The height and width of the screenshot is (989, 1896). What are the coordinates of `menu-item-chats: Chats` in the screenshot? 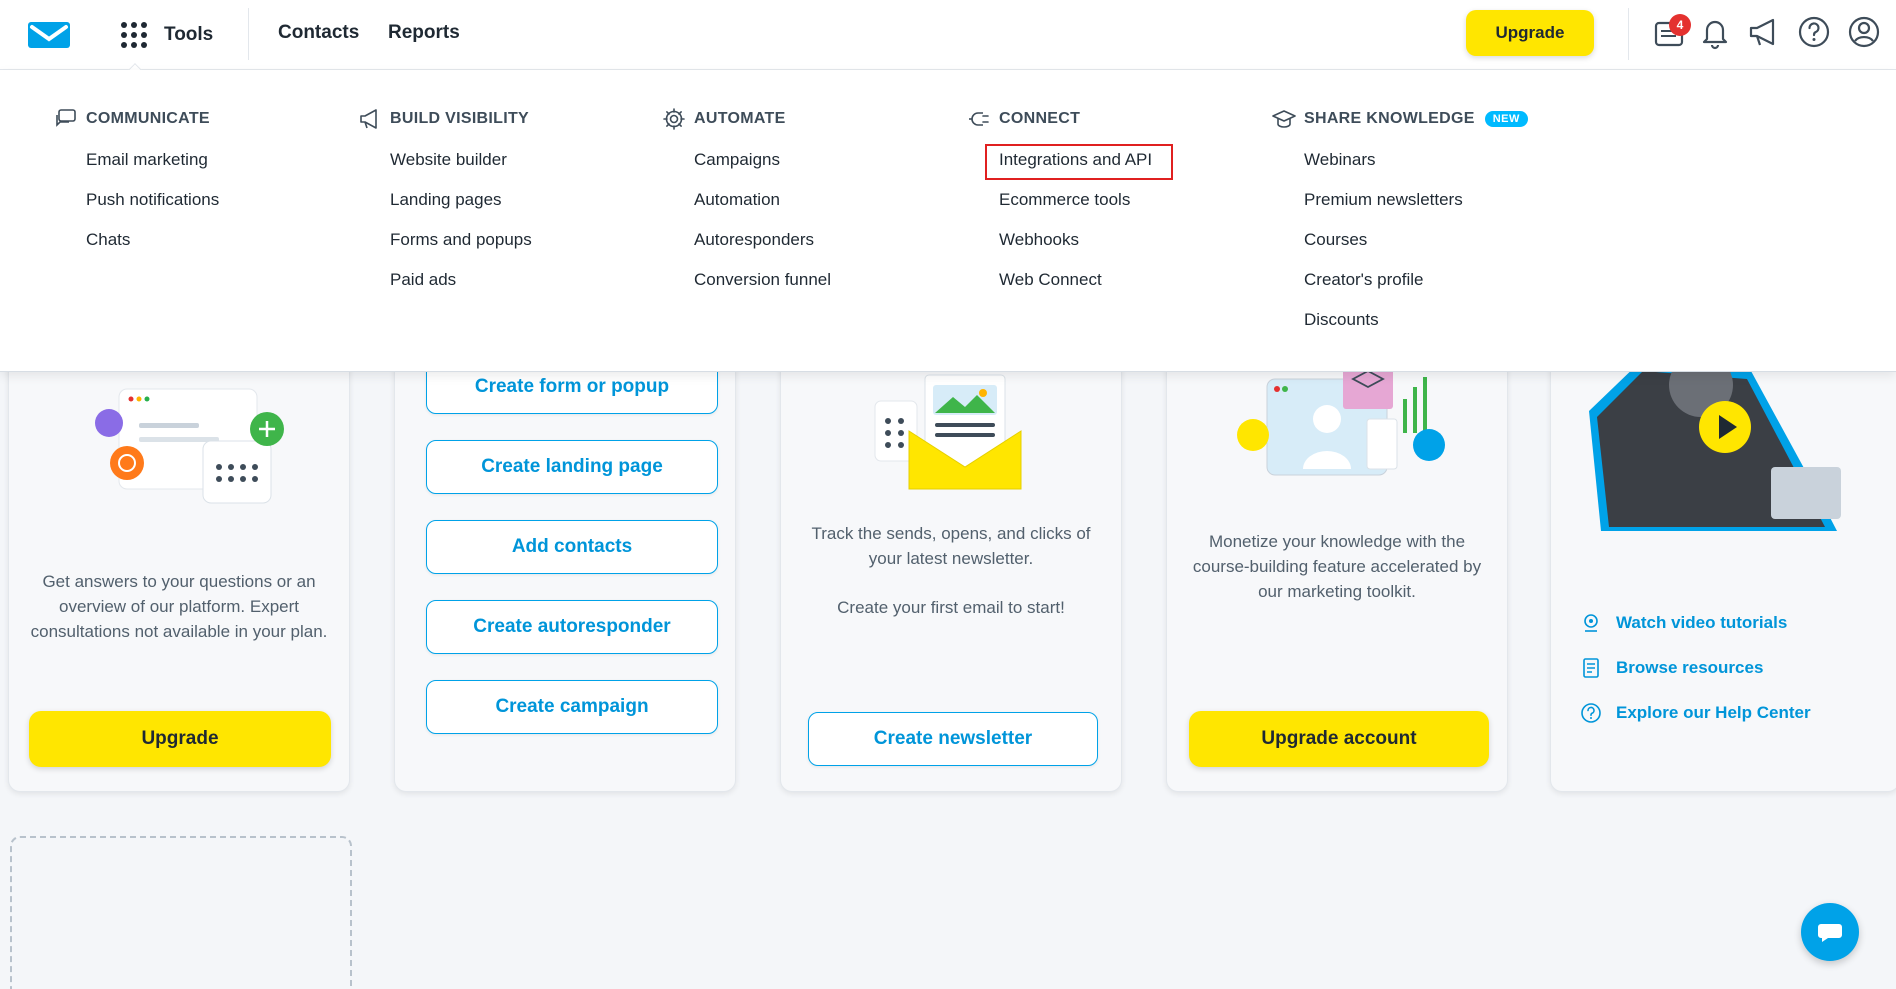 It's located at (152, 240).